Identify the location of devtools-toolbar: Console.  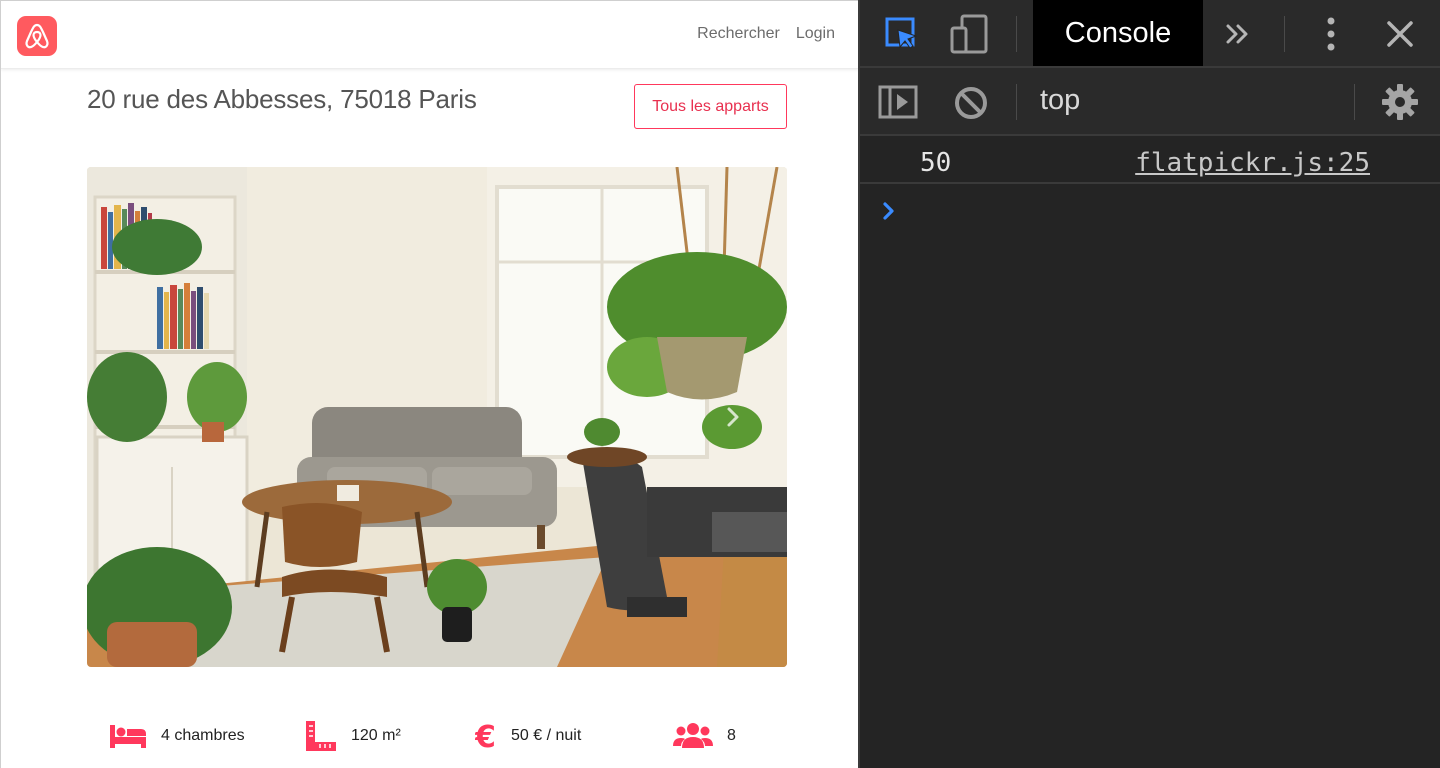
(1150, 34).